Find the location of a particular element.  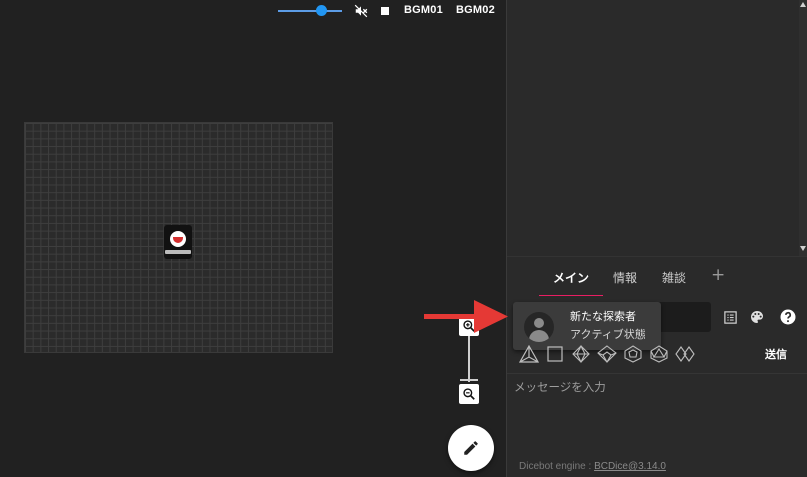

avatar is located at coordinates (539, 327).